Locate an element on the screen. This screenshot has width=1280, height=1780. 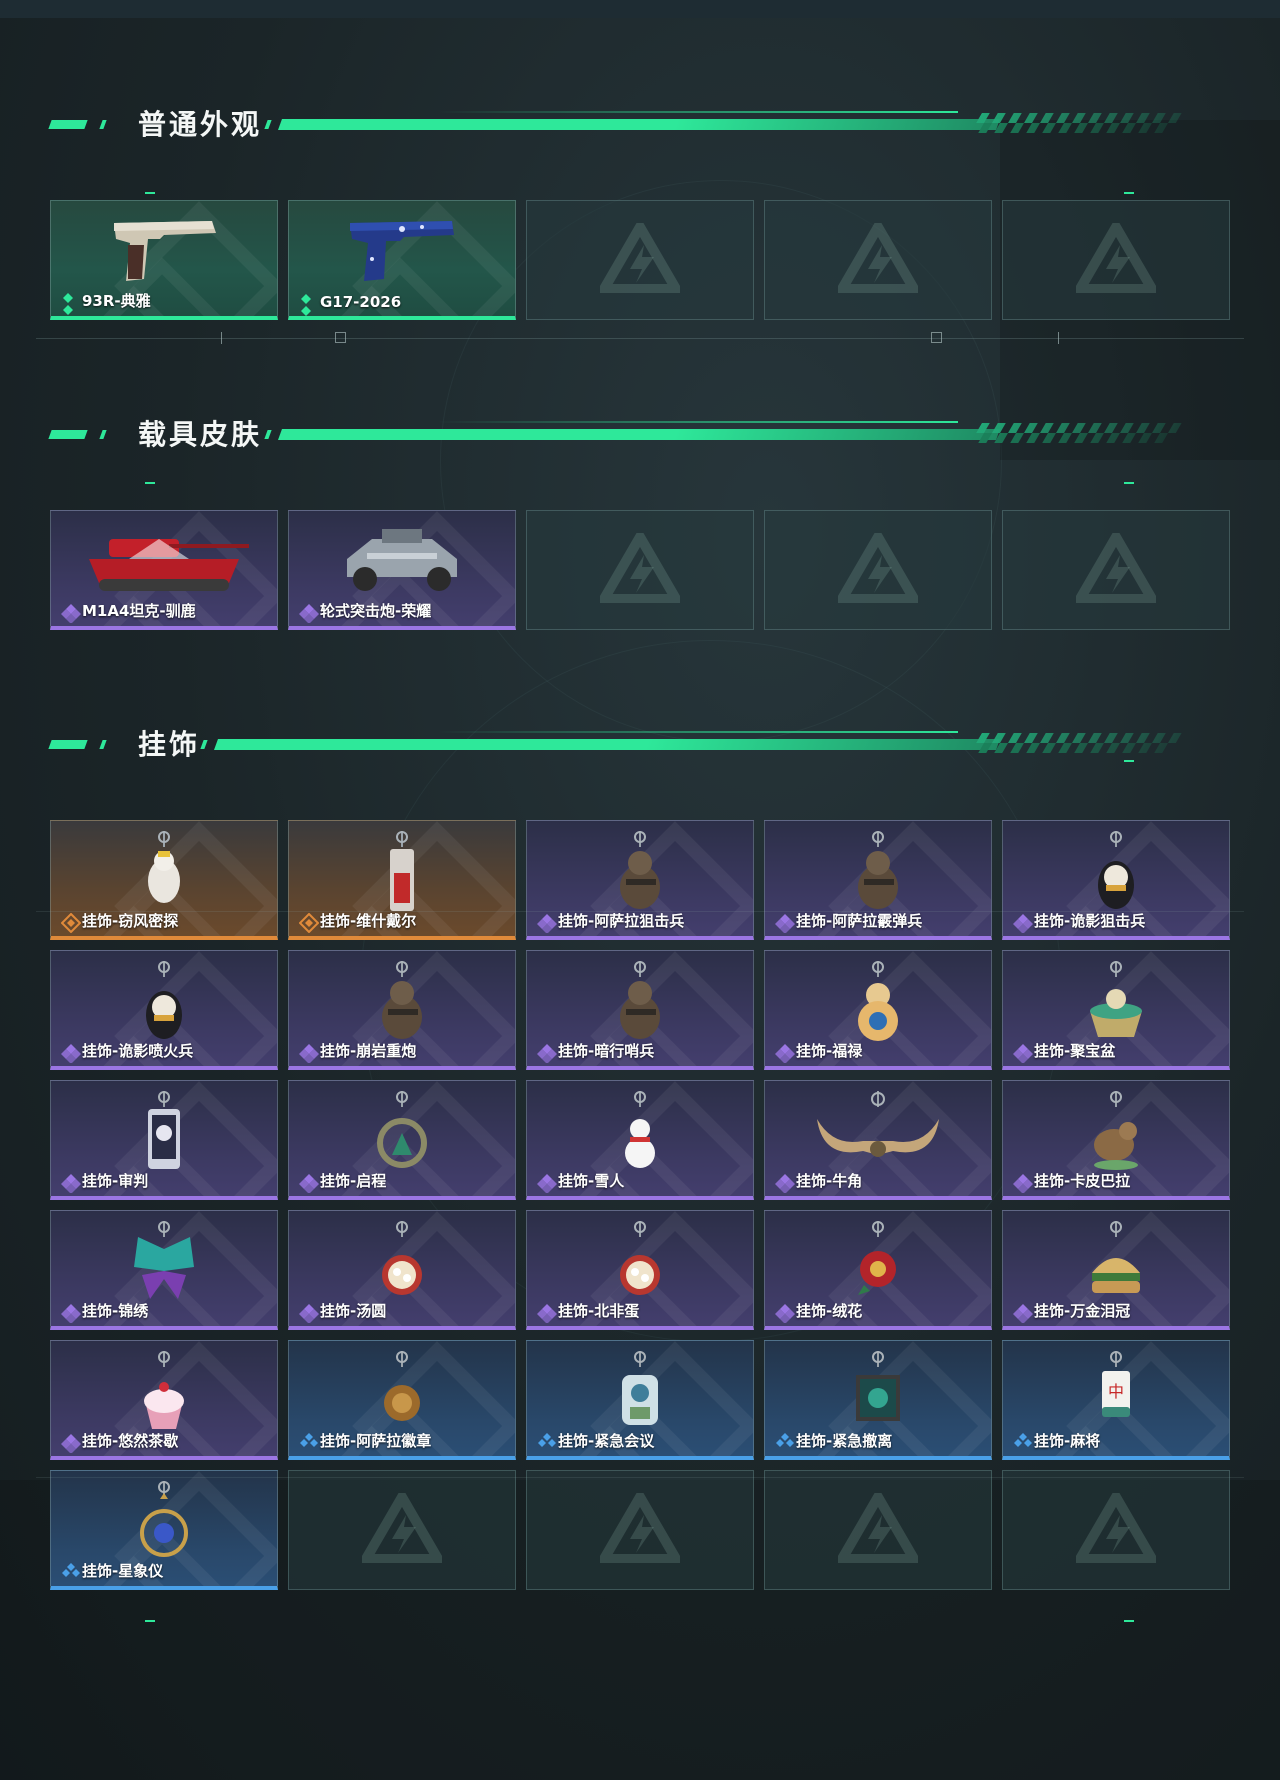
item-card: 挂饰-牛角 is located at coordinates (878, 1140).